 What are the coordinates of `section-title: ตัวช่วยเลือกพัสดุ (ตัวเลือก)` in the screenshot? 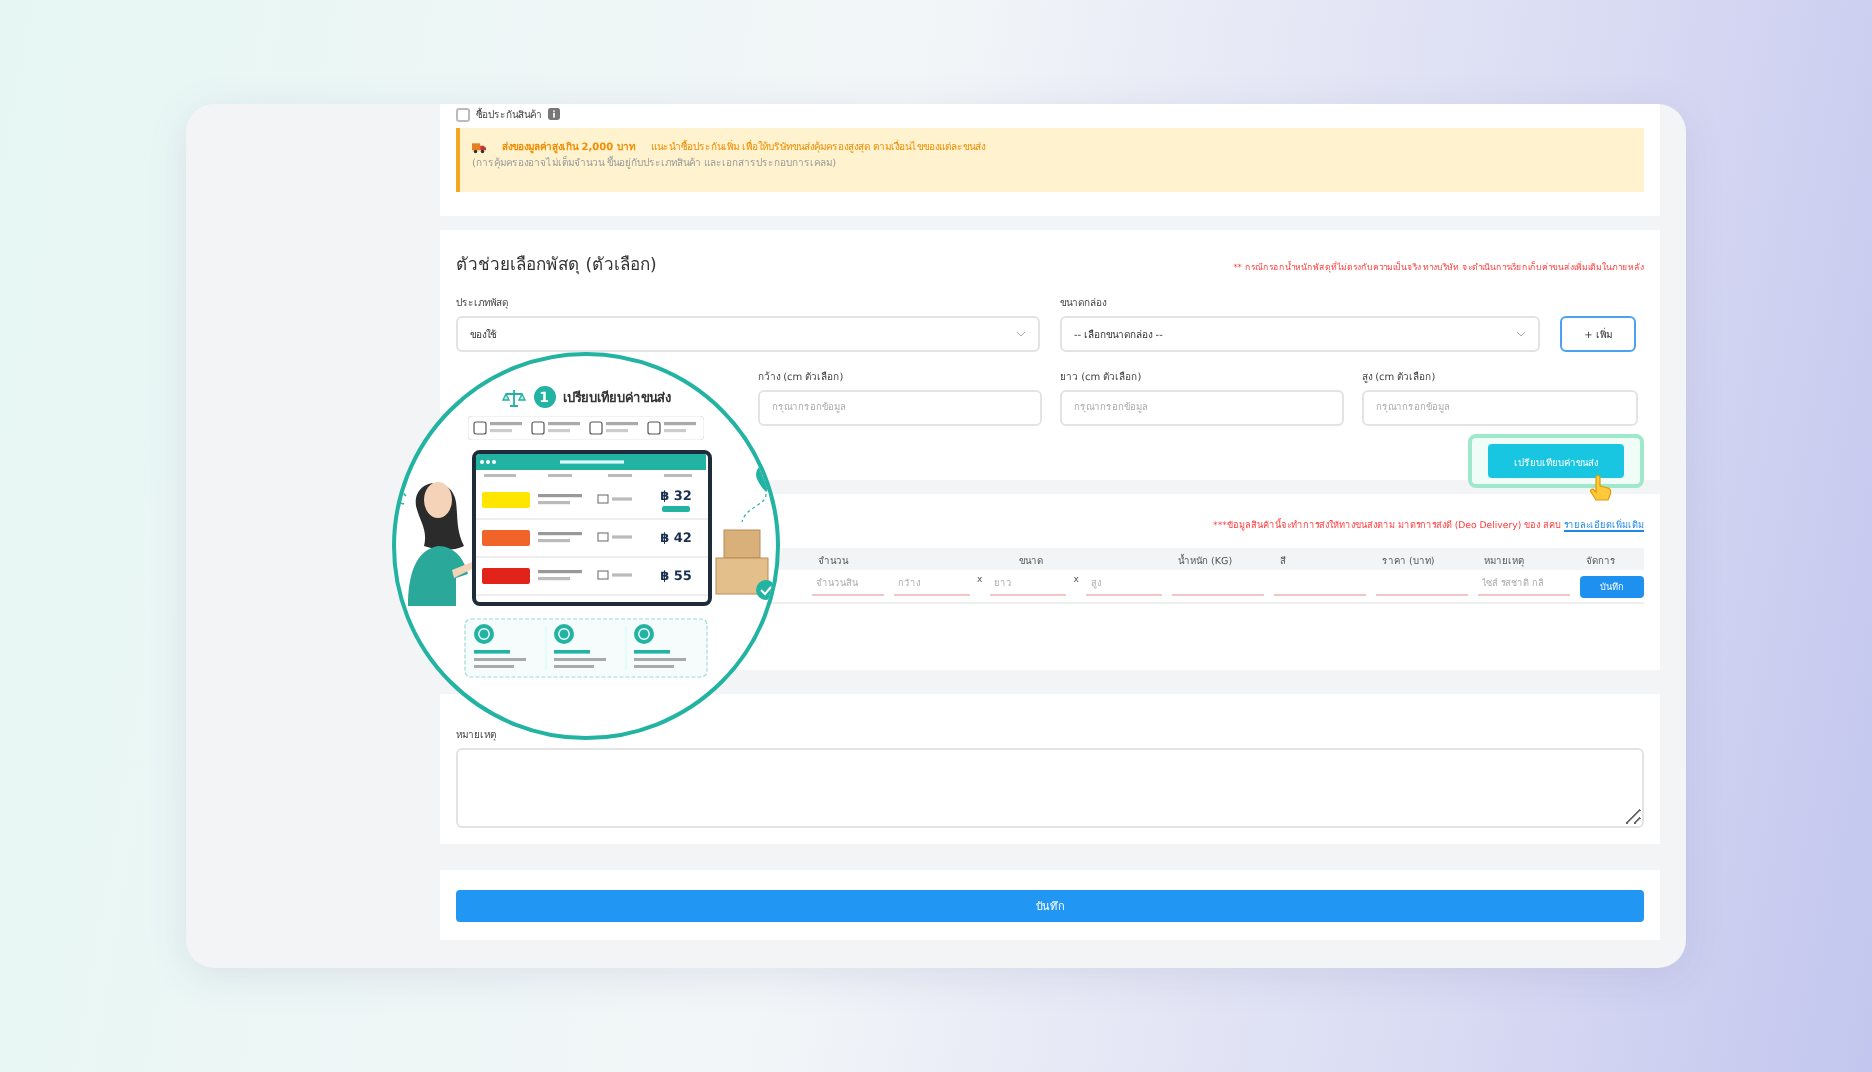 It's located at (556, 265).